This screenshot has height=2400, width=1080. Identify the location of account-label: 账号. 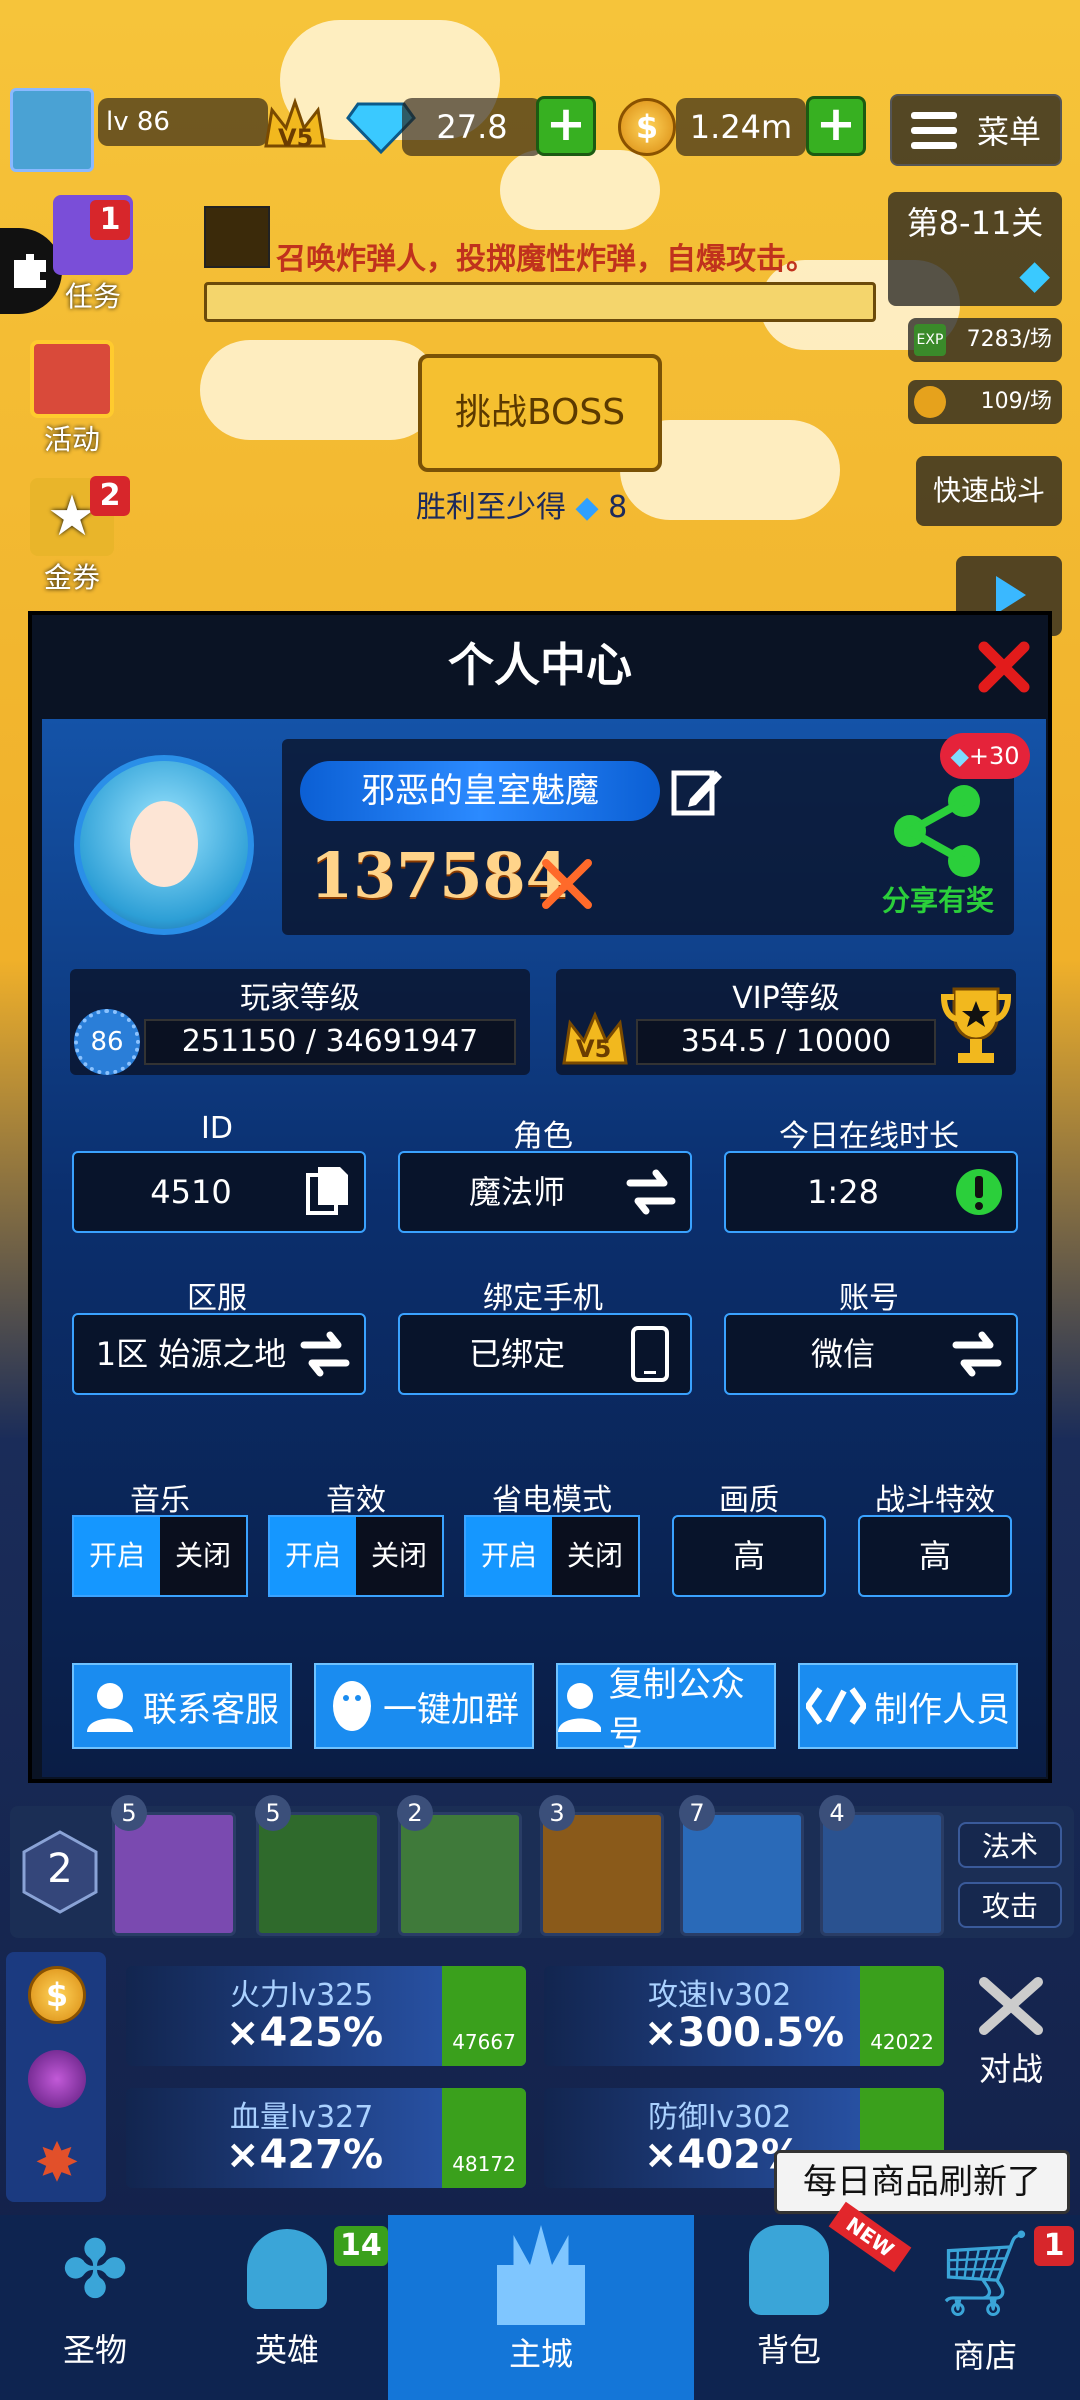
(869, 1298).